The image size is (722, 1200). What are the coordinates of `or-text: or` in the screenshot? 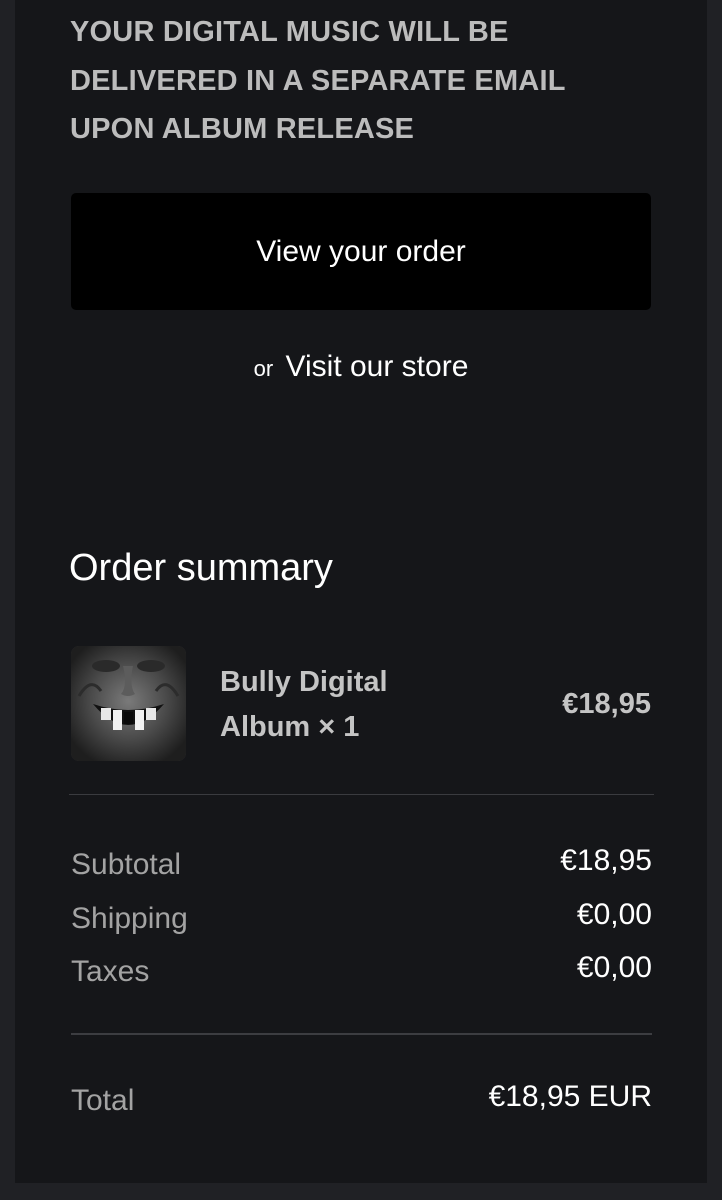 It's located at (263, 368).